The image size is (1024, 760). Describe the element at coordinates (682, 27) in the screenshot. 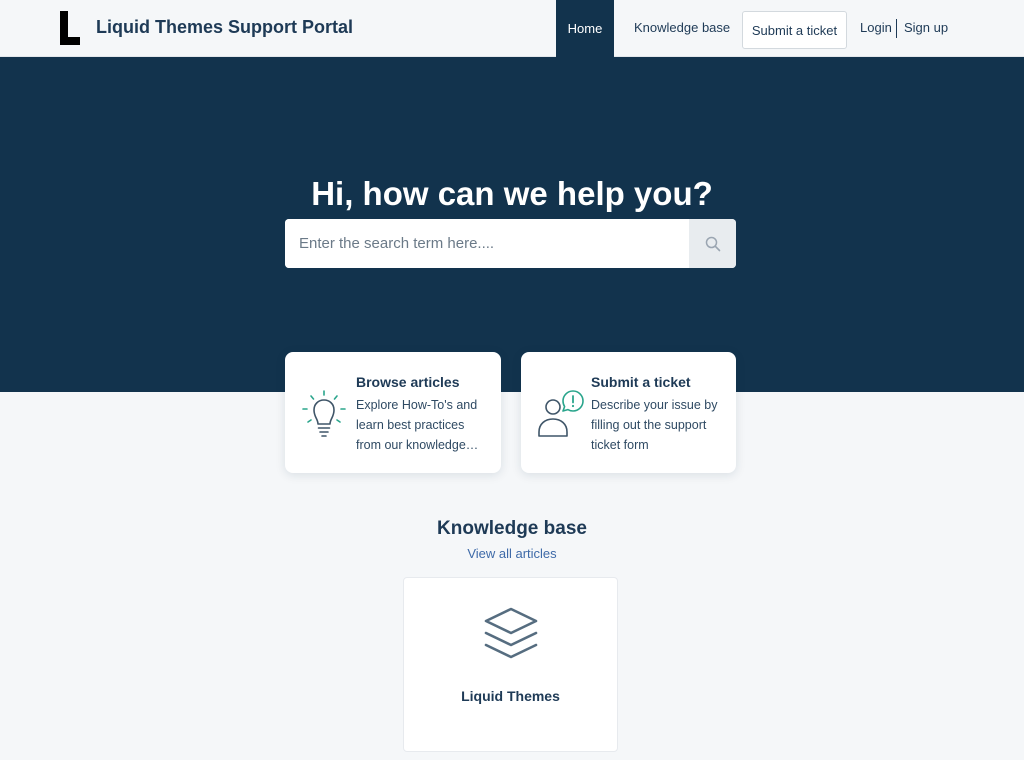

I see `nav-knowledge-base: Knowledge base` at that location.